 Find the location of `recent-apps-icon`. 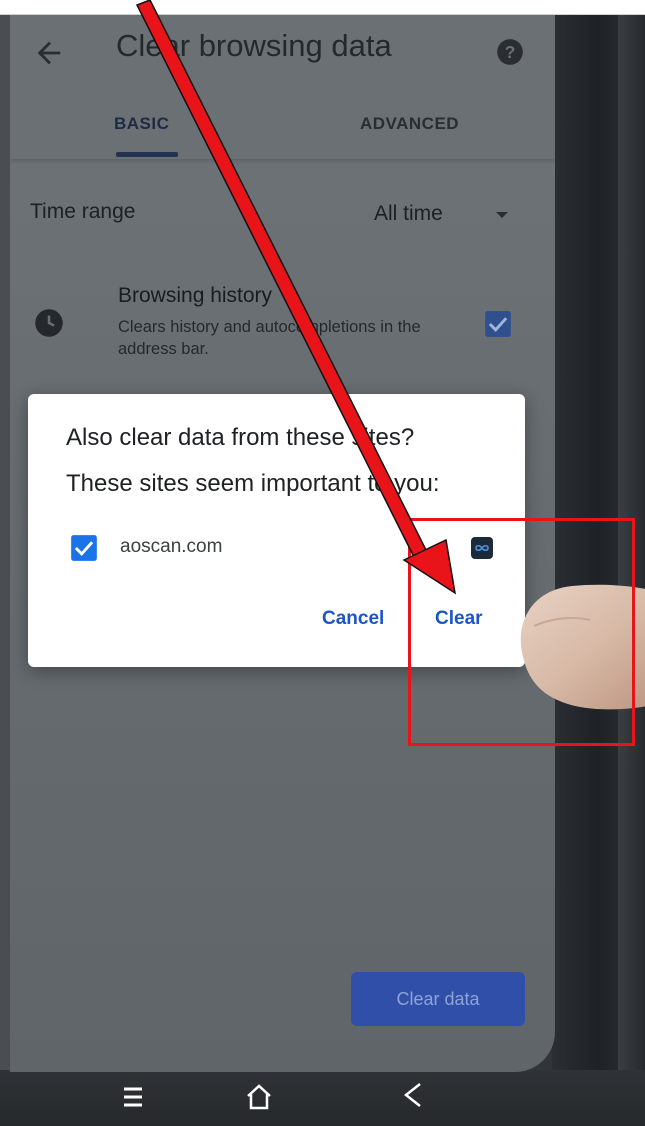

recent-apps-icon is located at coordinates (133, 1097).